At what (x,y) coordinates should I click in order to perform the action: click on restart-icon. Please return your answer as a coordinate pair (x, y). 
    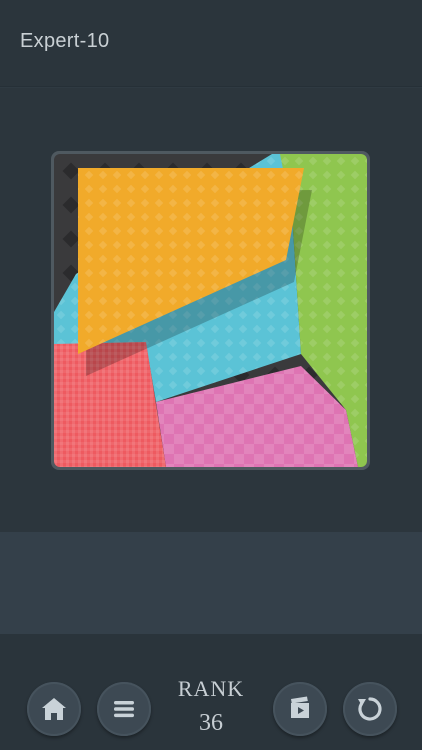
    Looking at the image, I should click on (370, 709).